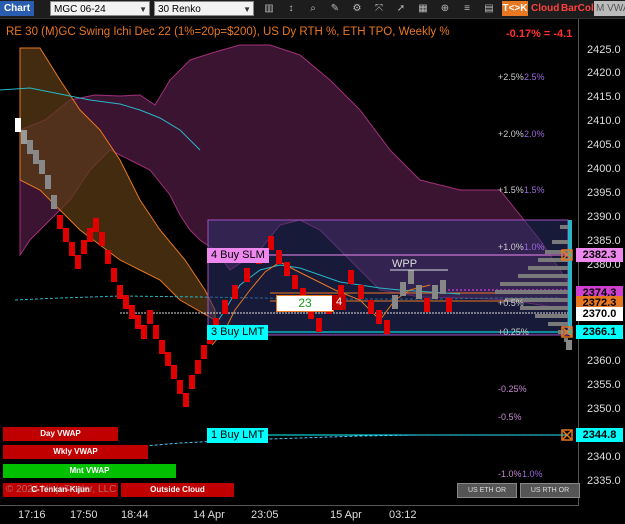 This screenshot has width=625, height=524. I want to click on pct-level-label: +2.0%, so click(511, 134).